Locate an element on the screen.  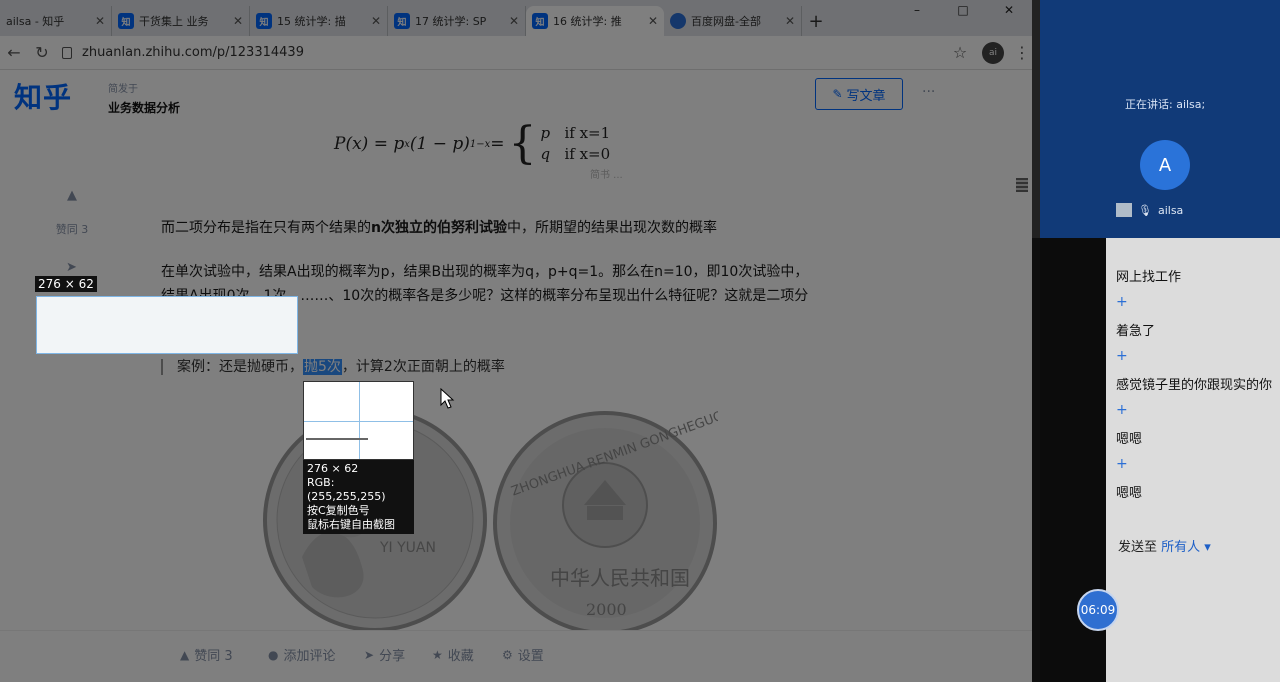
url-text: zhuanlan.zhihu.com/p/123314439 is located at coordinates (193, 52).